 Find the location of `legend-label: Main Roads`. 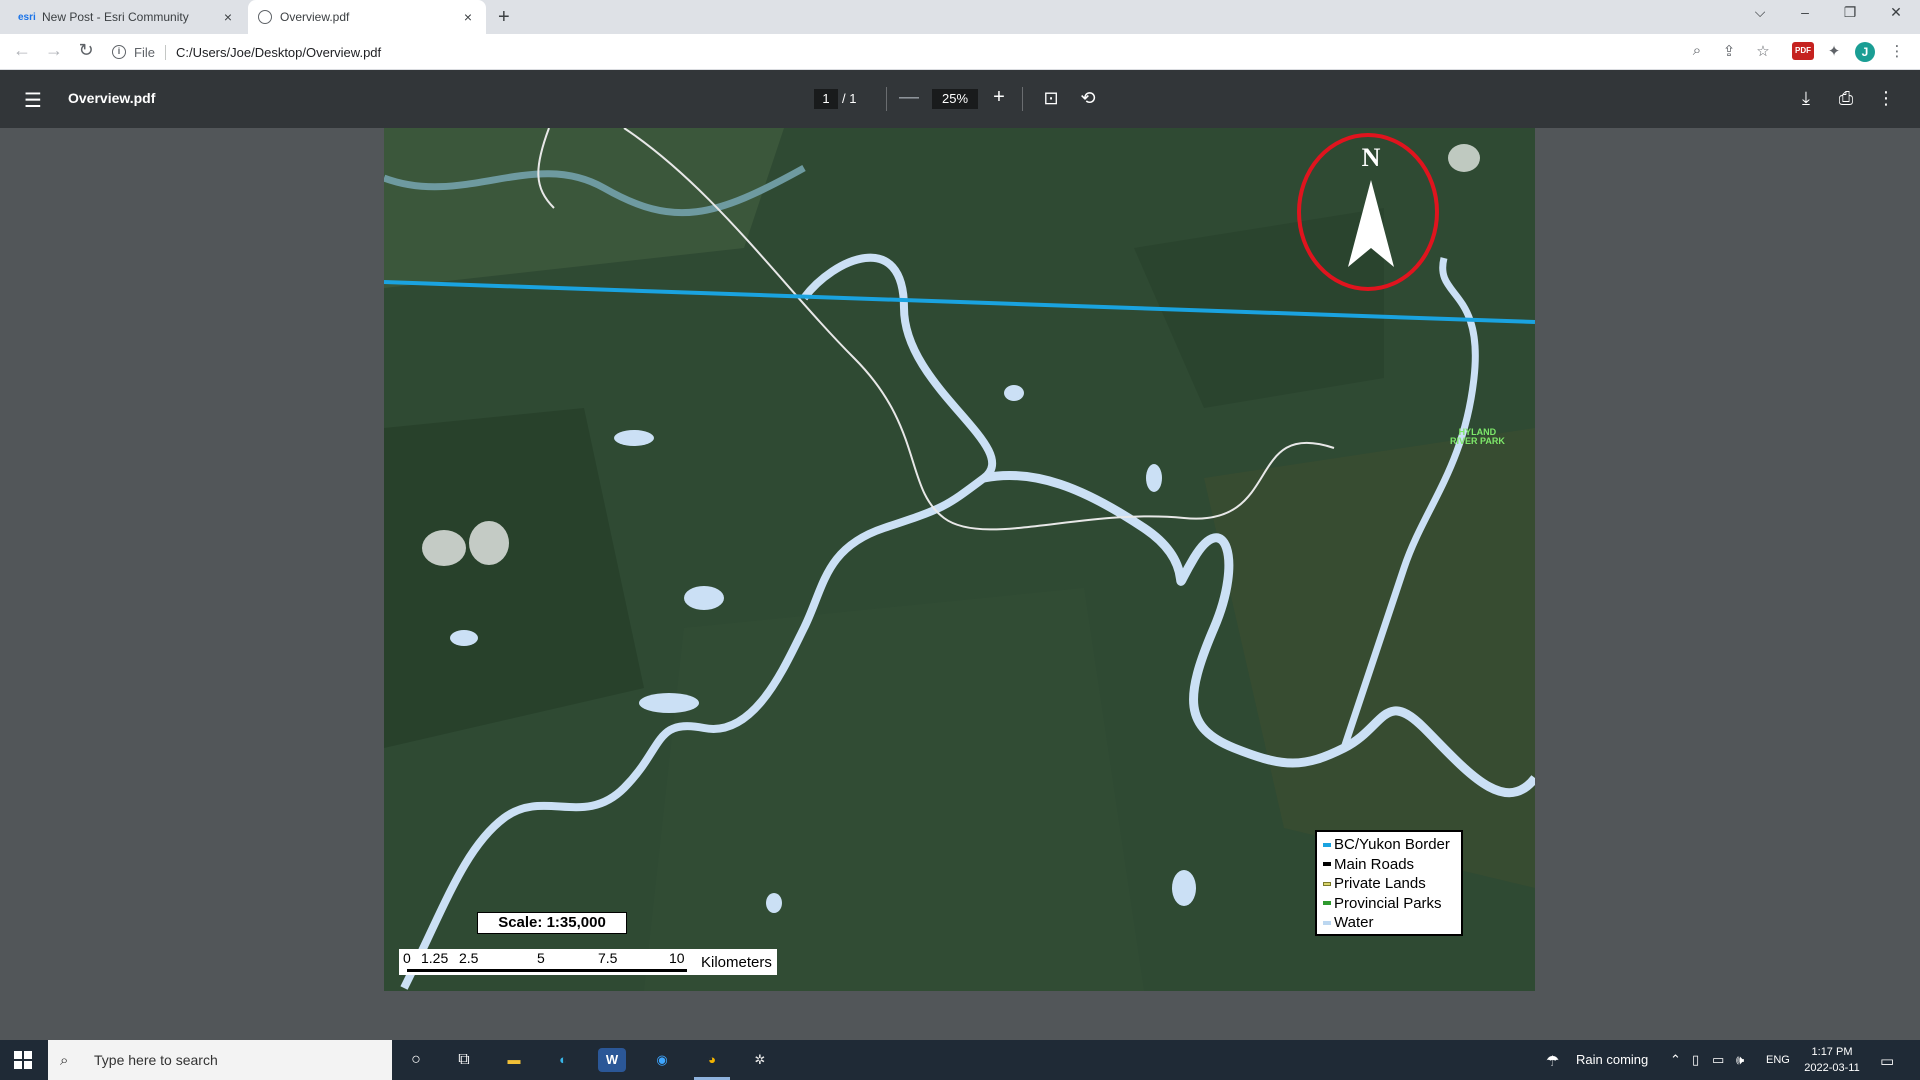

legend-label: Main Roads is located at coordinates (1374, 864).